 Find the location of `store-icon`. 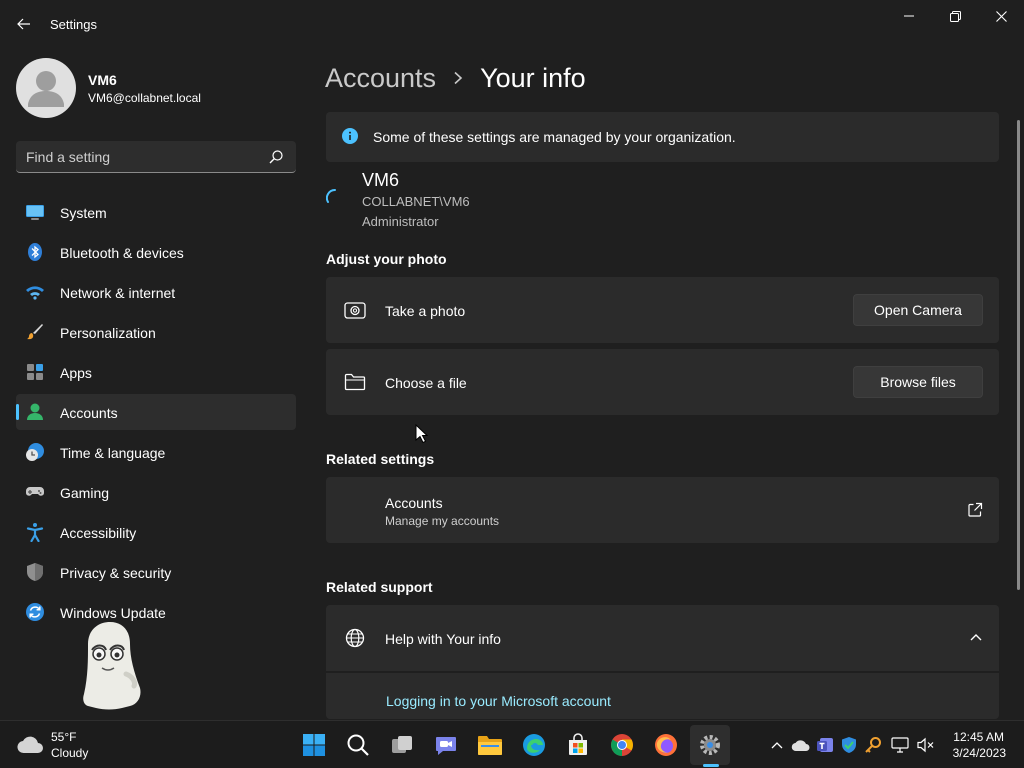

store-icon is located at coordinates (578, 744).